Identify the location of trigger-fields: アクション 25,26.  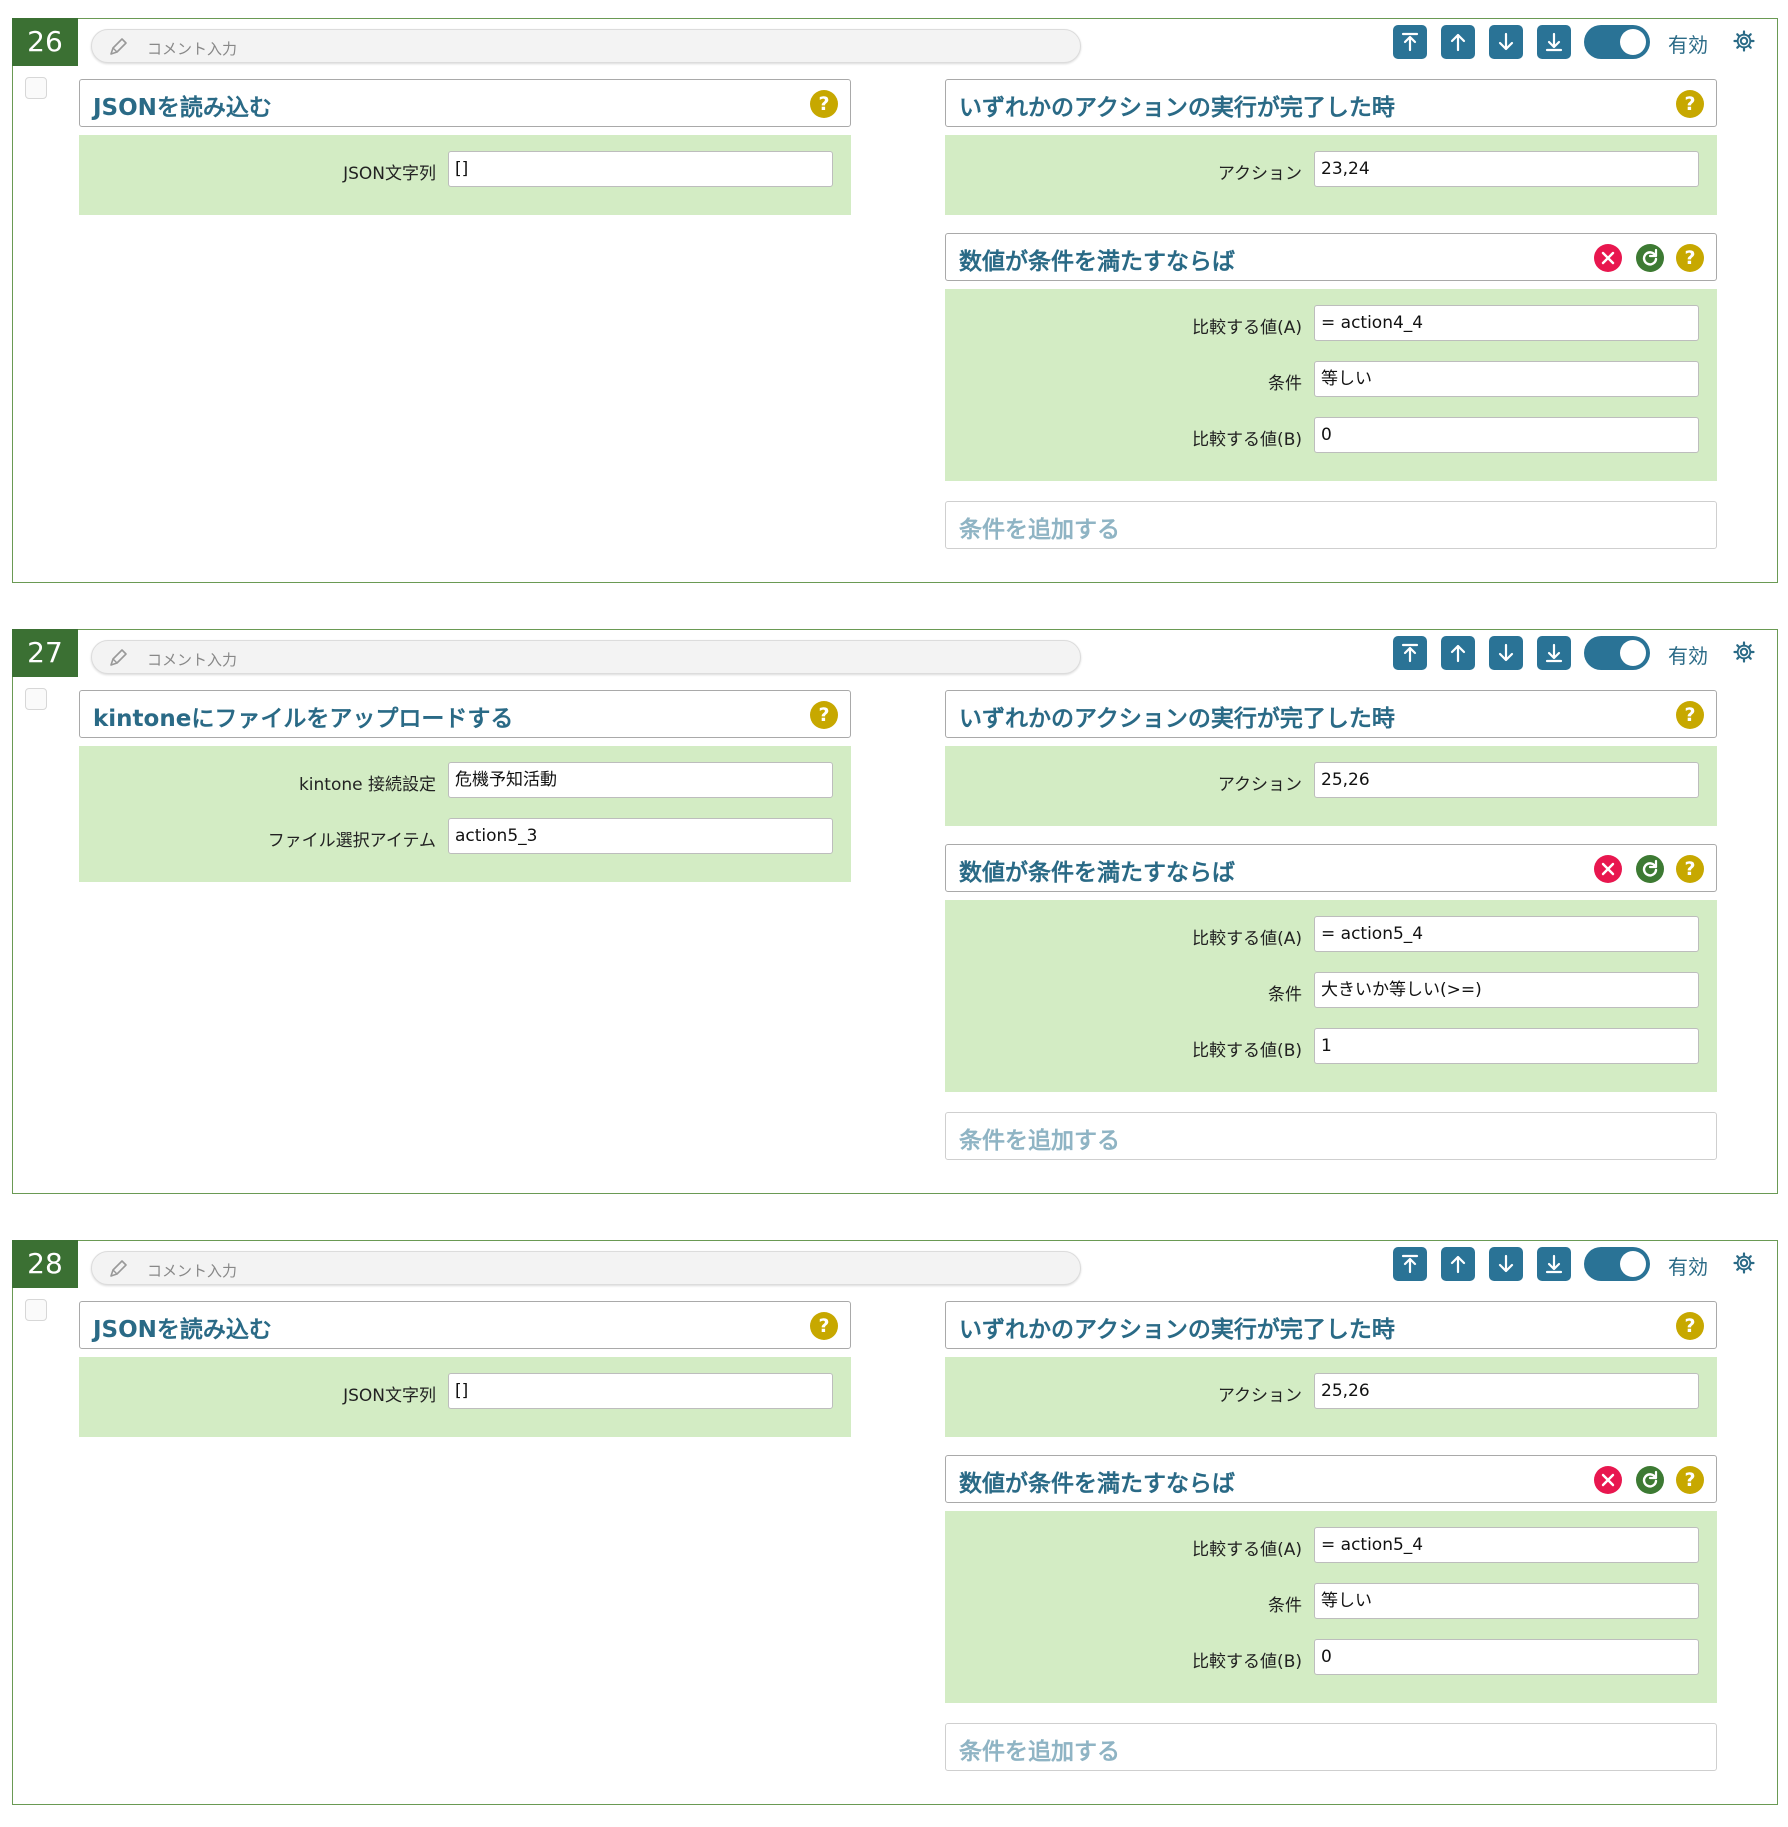
(1331, 1397).